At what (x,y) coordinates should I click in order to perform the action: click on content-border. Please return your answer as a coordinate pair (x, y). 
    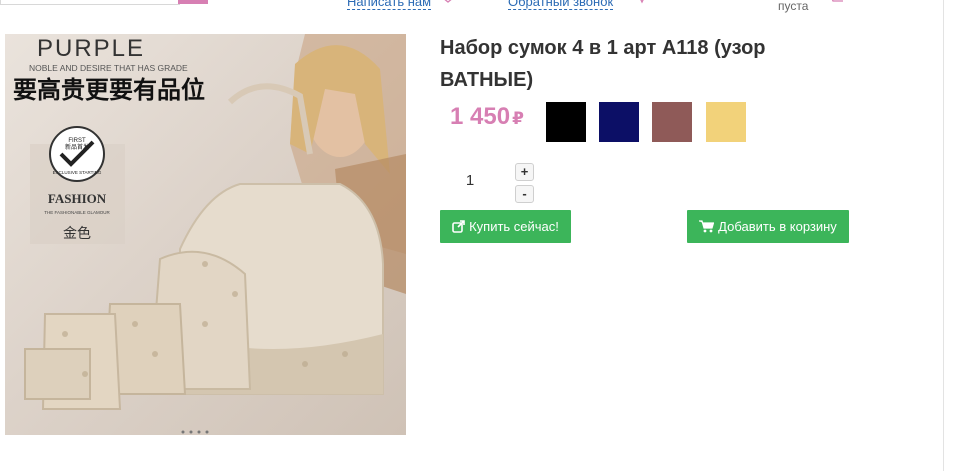
    Looking at the image, I should click on (943, 235).